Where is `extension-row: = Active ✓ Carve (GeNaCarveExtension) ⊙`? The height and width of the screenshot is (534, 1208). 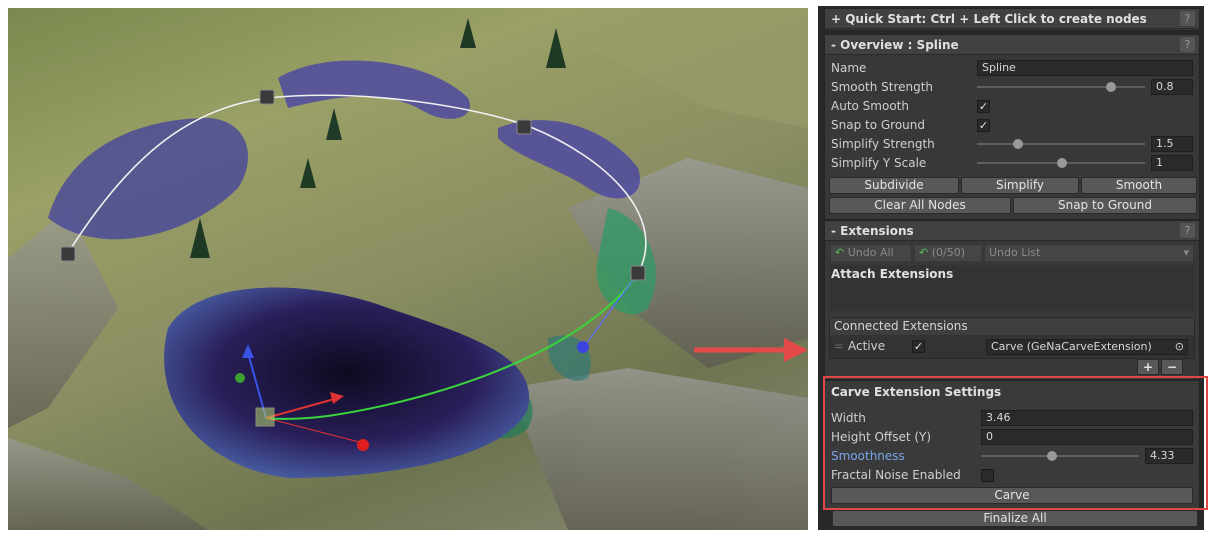
extension-row: = Active ✓ Carve (GeNaCarveExtension) ⊙ is located at coordinates (1012, 347).